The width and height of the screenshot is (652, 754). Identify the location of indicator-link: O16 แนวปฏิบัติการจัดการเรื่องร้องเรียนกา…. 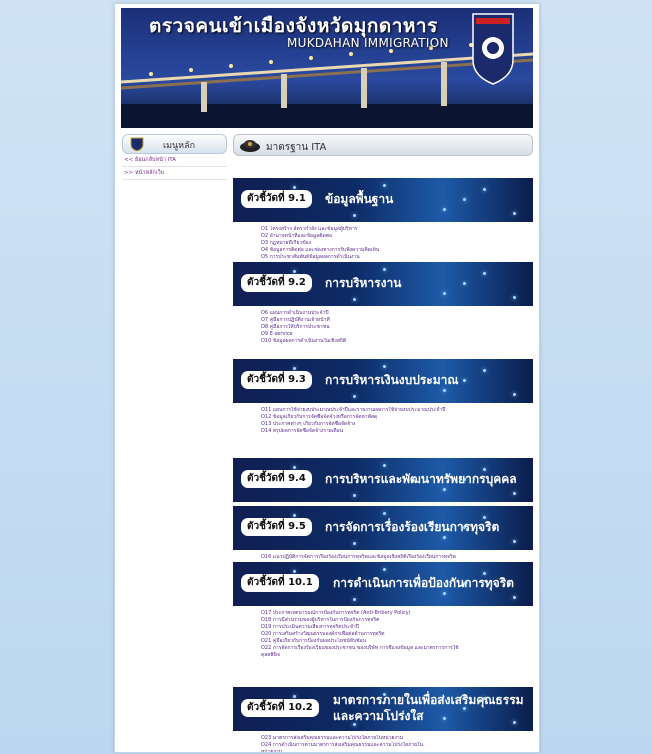
(397, 557).